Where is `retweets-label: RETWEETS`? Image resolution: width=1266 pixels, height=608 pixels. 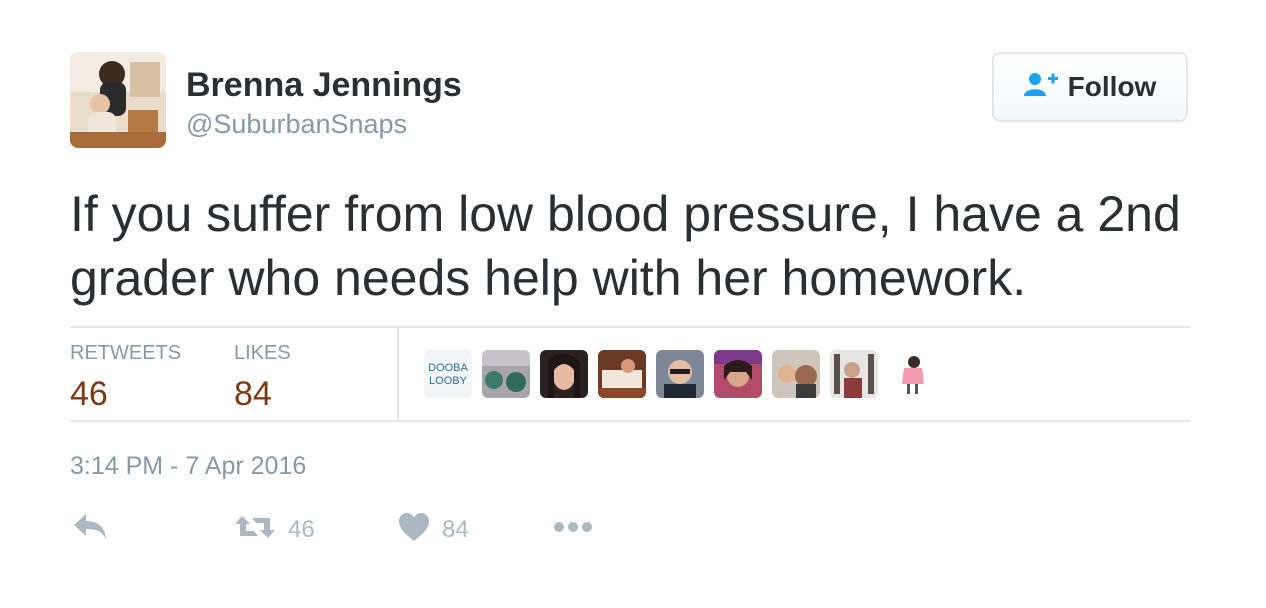
retweets-label: RETWEETS is located at coordinates (126, 353).